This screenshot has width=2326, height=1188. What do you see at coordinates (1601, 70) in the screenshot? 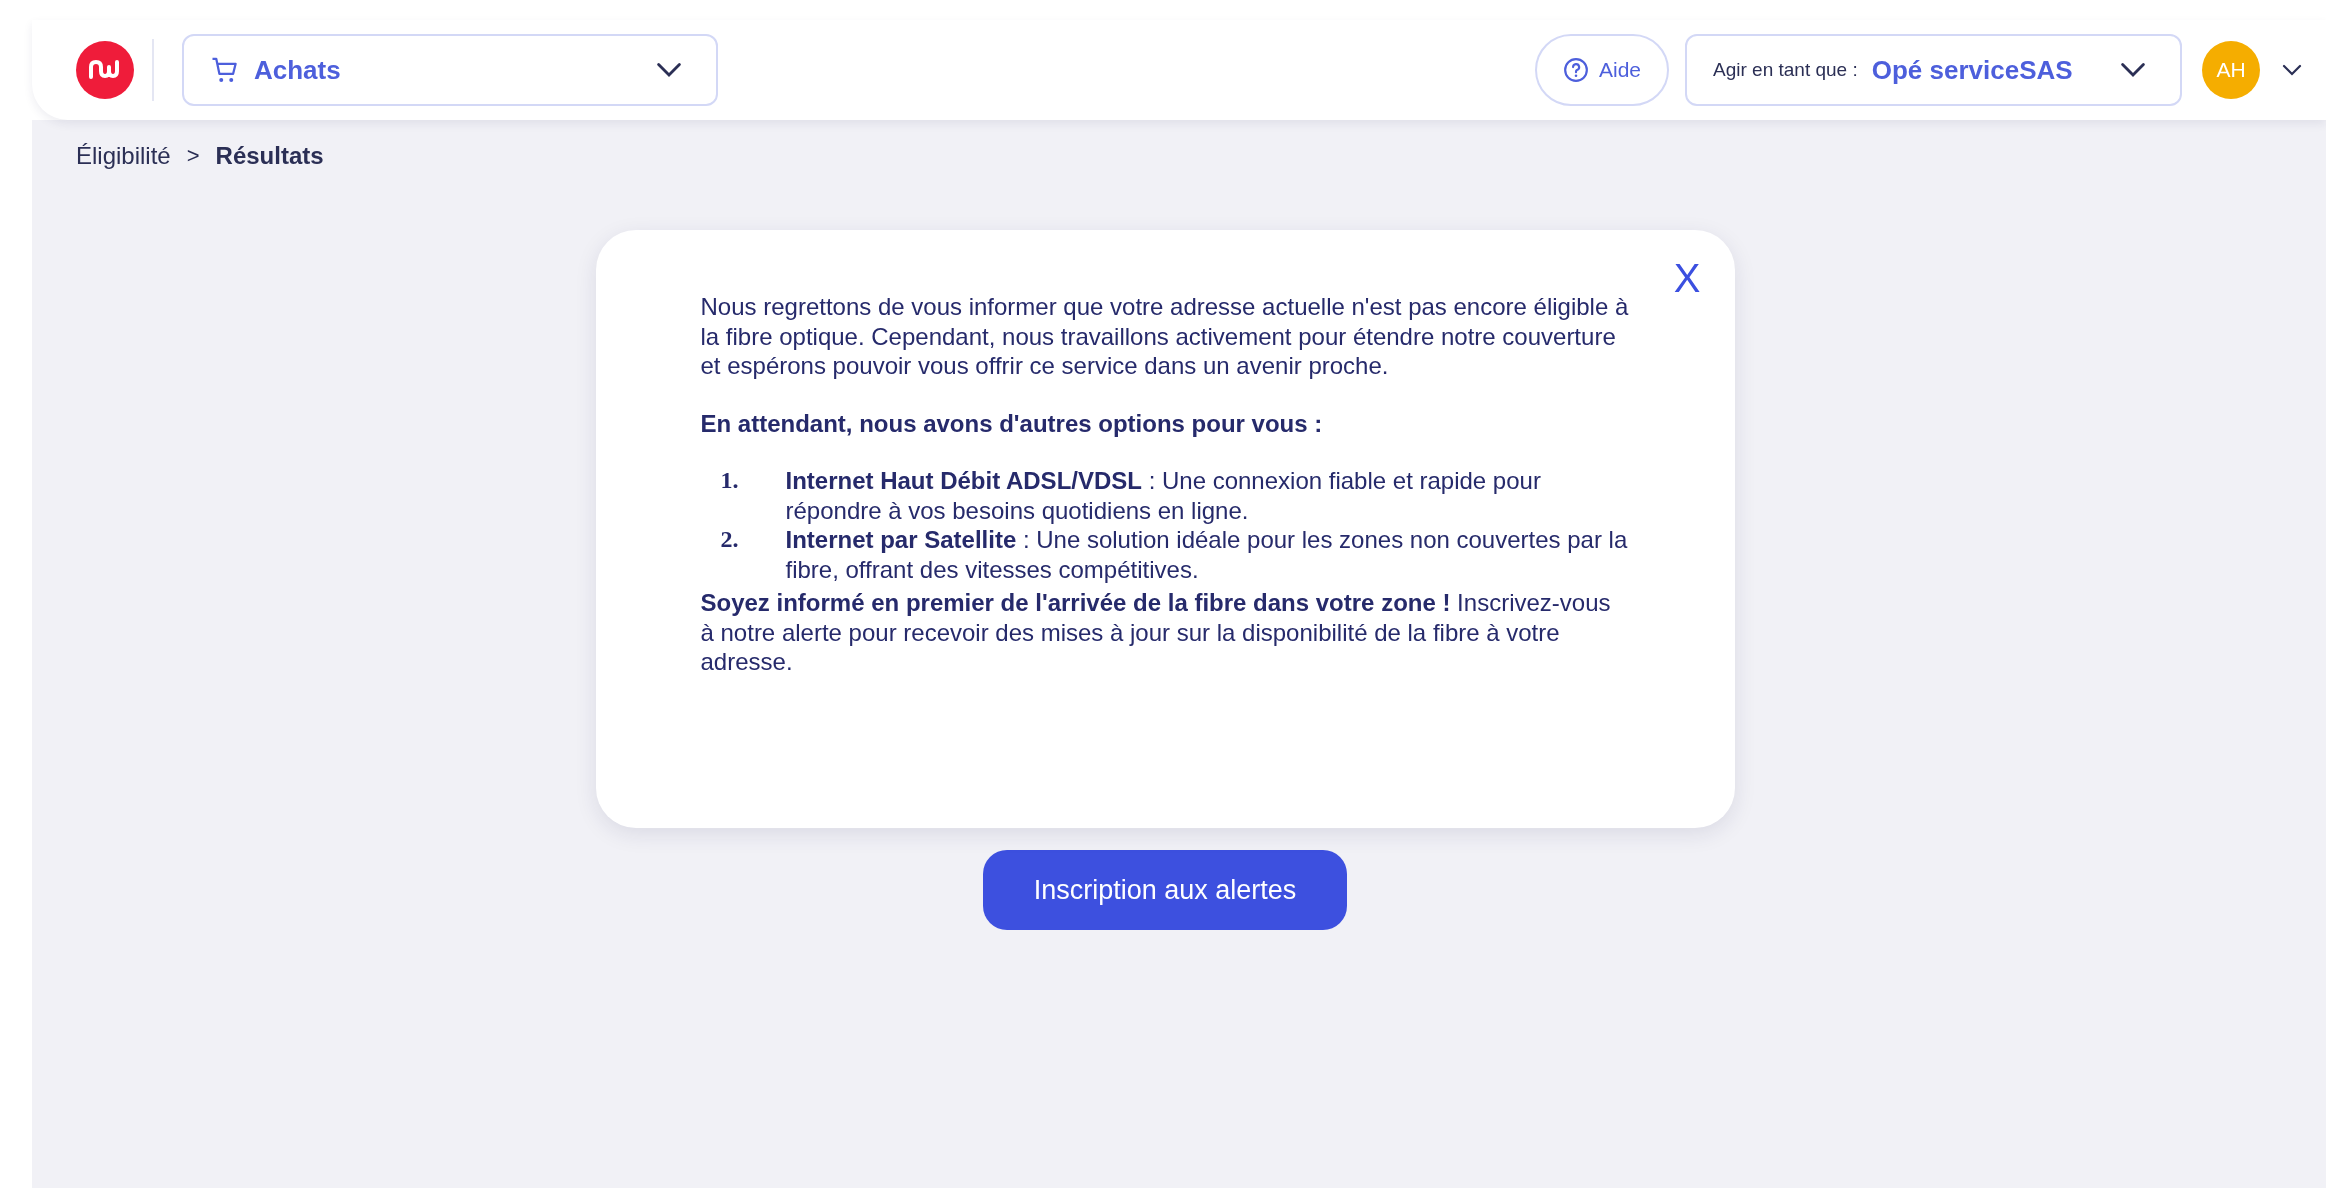
I see `help-button: Aide` at bounding box center [1601, 70].